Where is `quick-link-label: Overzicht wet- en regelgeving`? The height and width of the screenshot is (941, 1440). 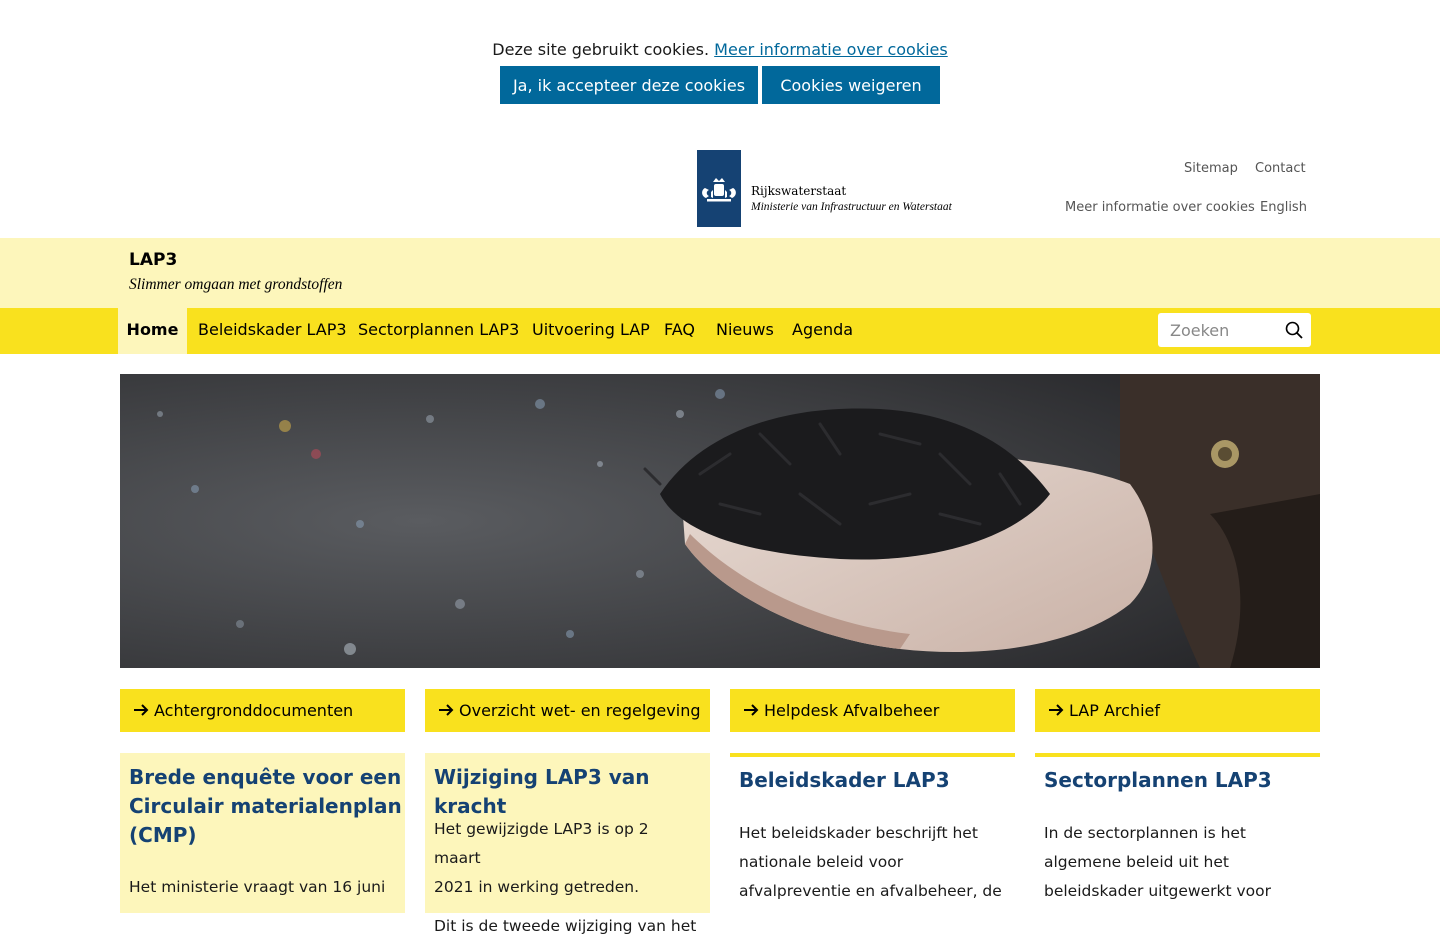
quick-link-label: Overzicht wet- en regelgeving is located at coordinates (580, 710).